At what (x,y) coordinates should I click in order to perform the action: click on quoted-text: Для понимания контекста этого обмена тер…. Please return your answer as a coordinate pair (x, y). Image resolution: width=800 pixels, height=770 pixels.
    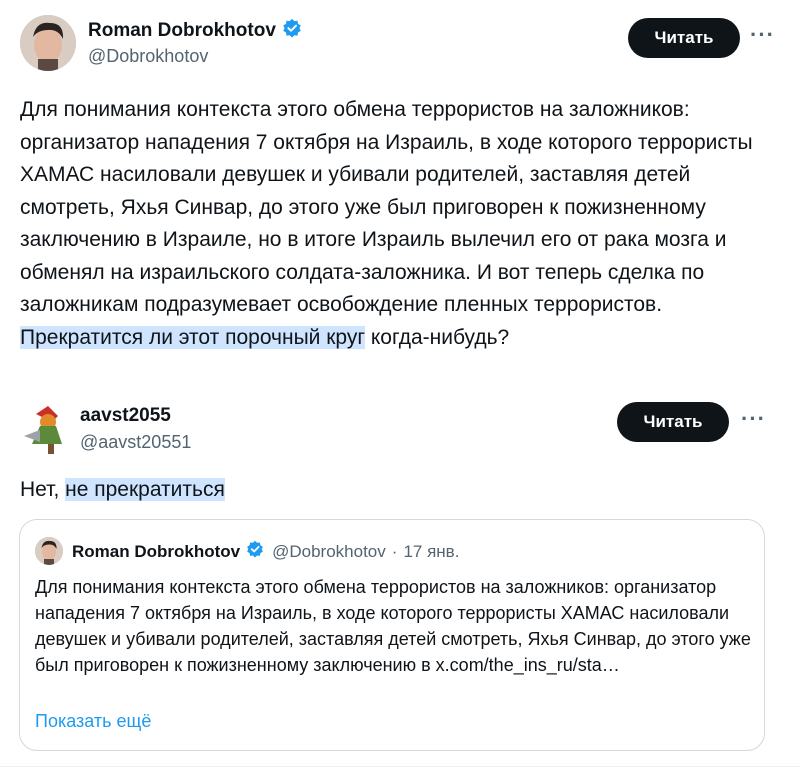
    Looking at the image, I should click on (393, 626).